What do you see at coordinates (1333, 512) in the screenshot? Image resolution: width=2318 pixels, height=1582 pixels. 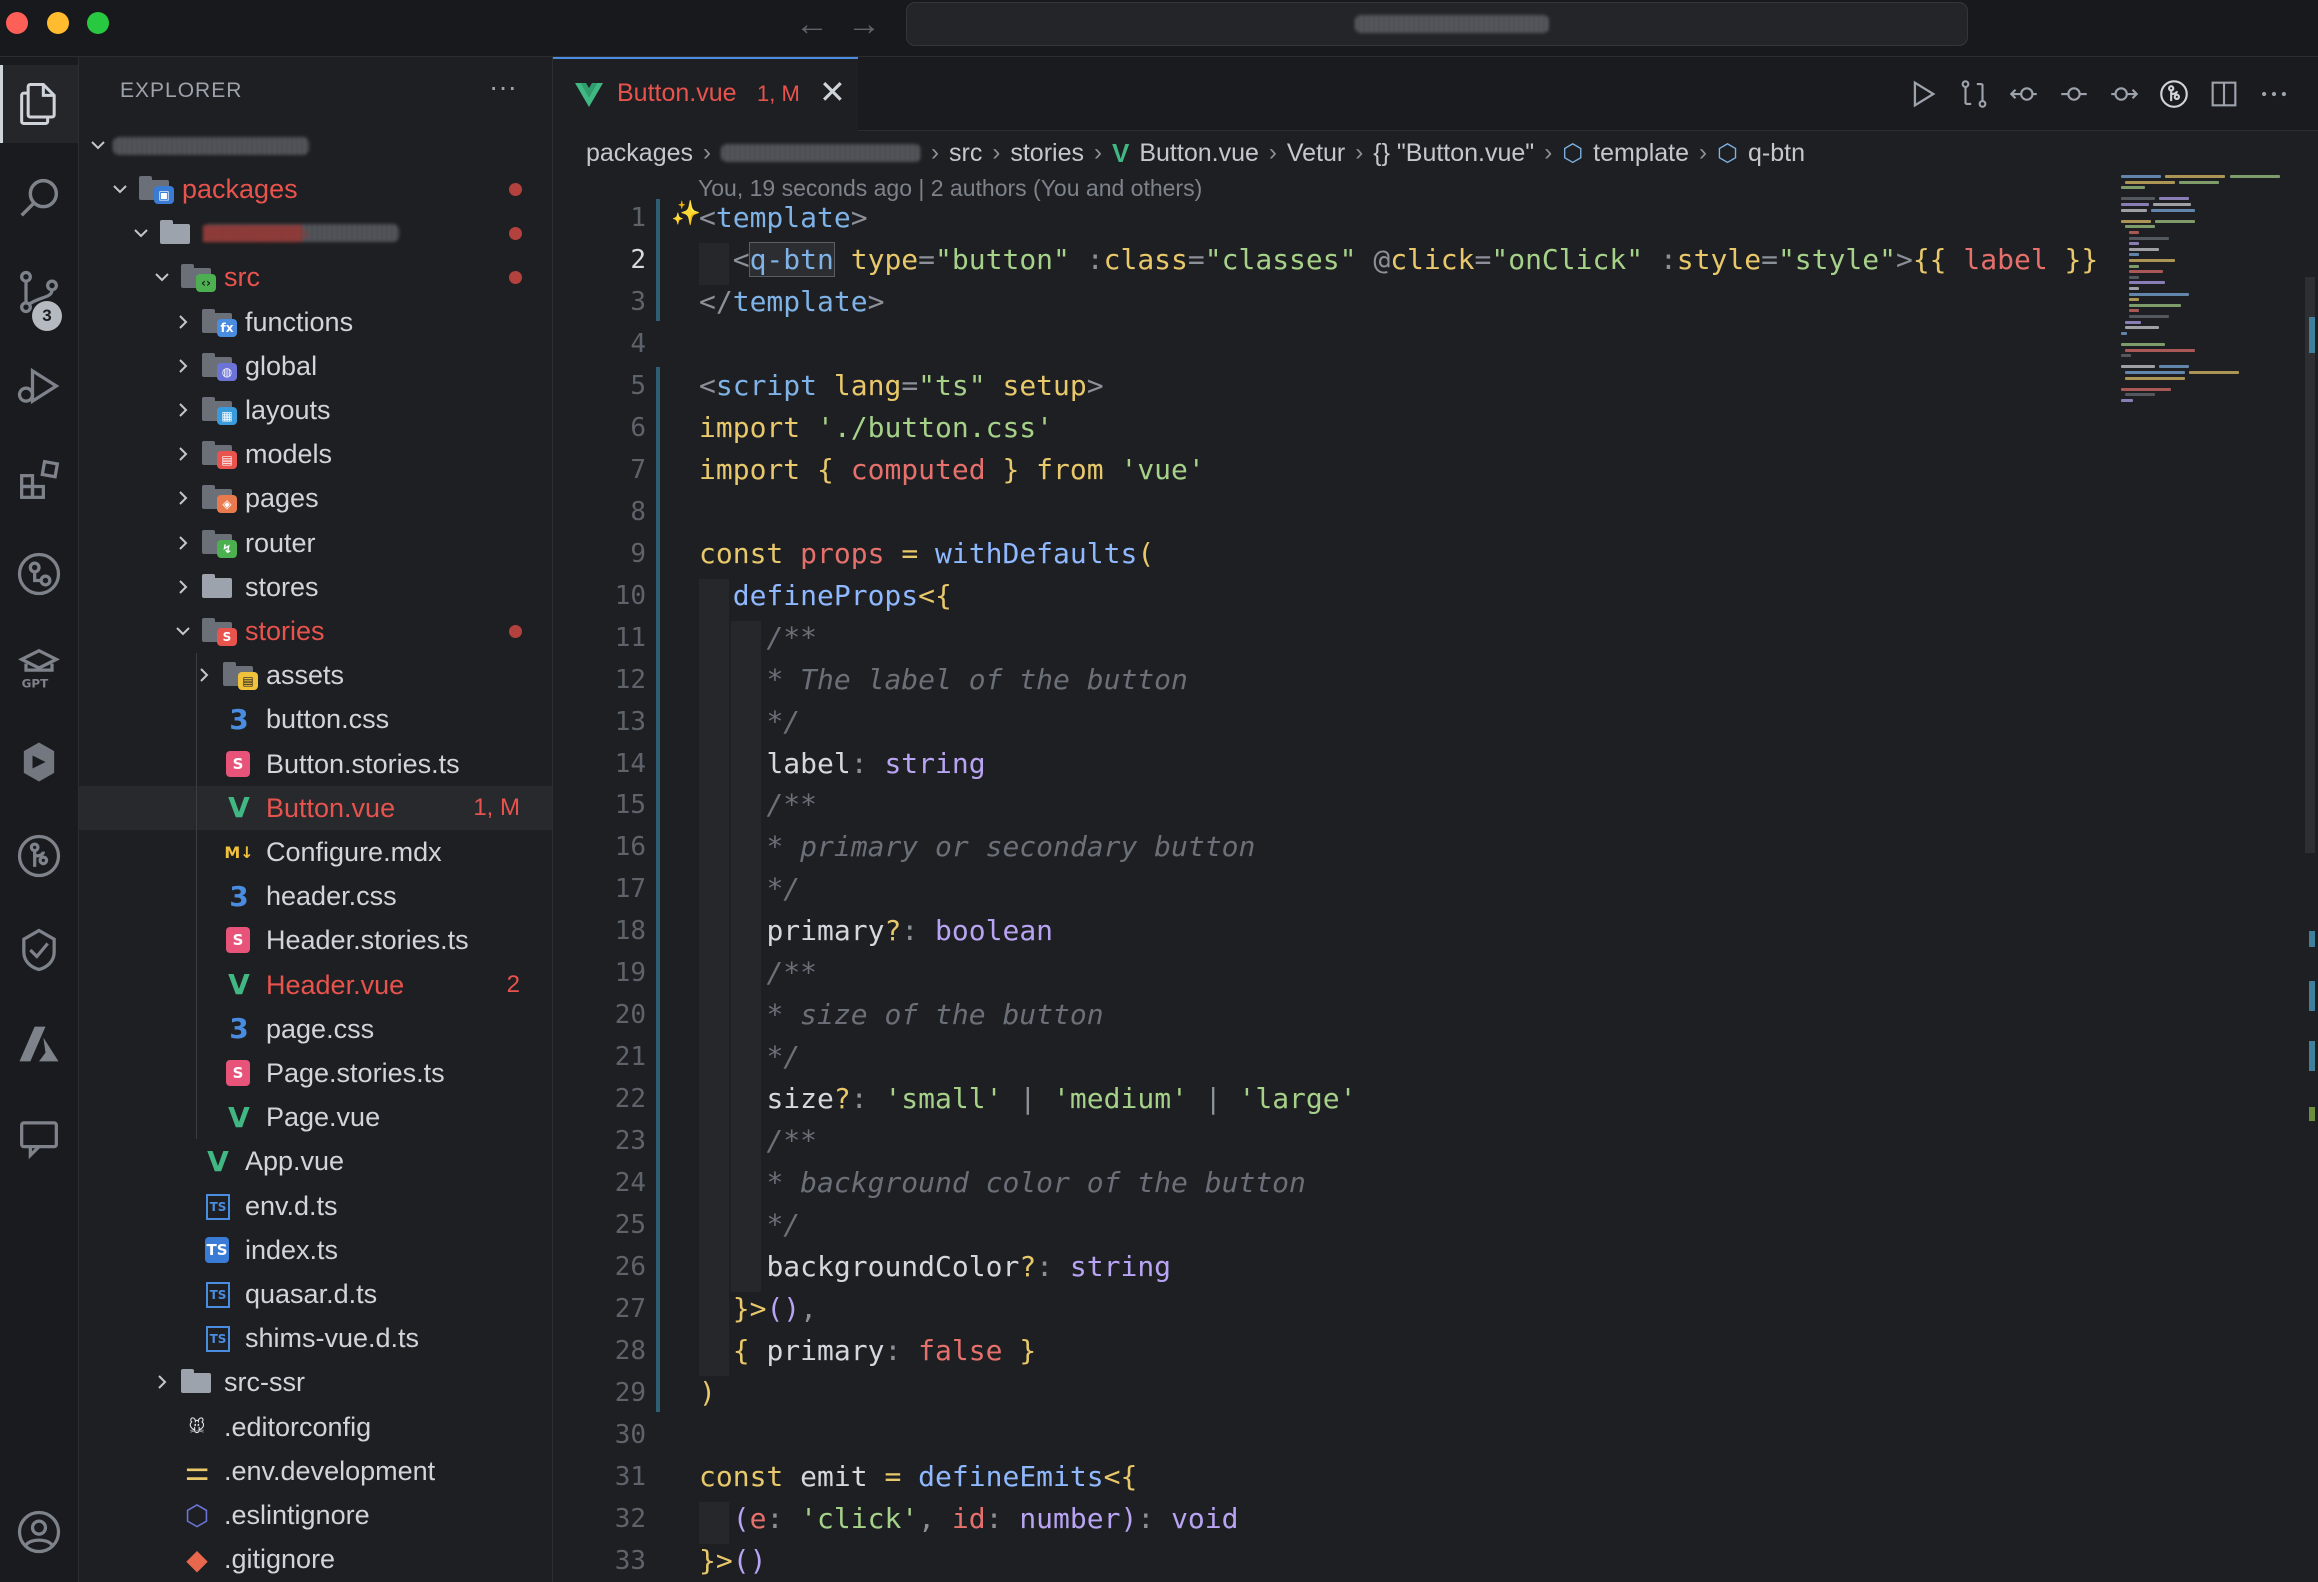 I see `code-line: 8` at bounding box center [1333, 512].